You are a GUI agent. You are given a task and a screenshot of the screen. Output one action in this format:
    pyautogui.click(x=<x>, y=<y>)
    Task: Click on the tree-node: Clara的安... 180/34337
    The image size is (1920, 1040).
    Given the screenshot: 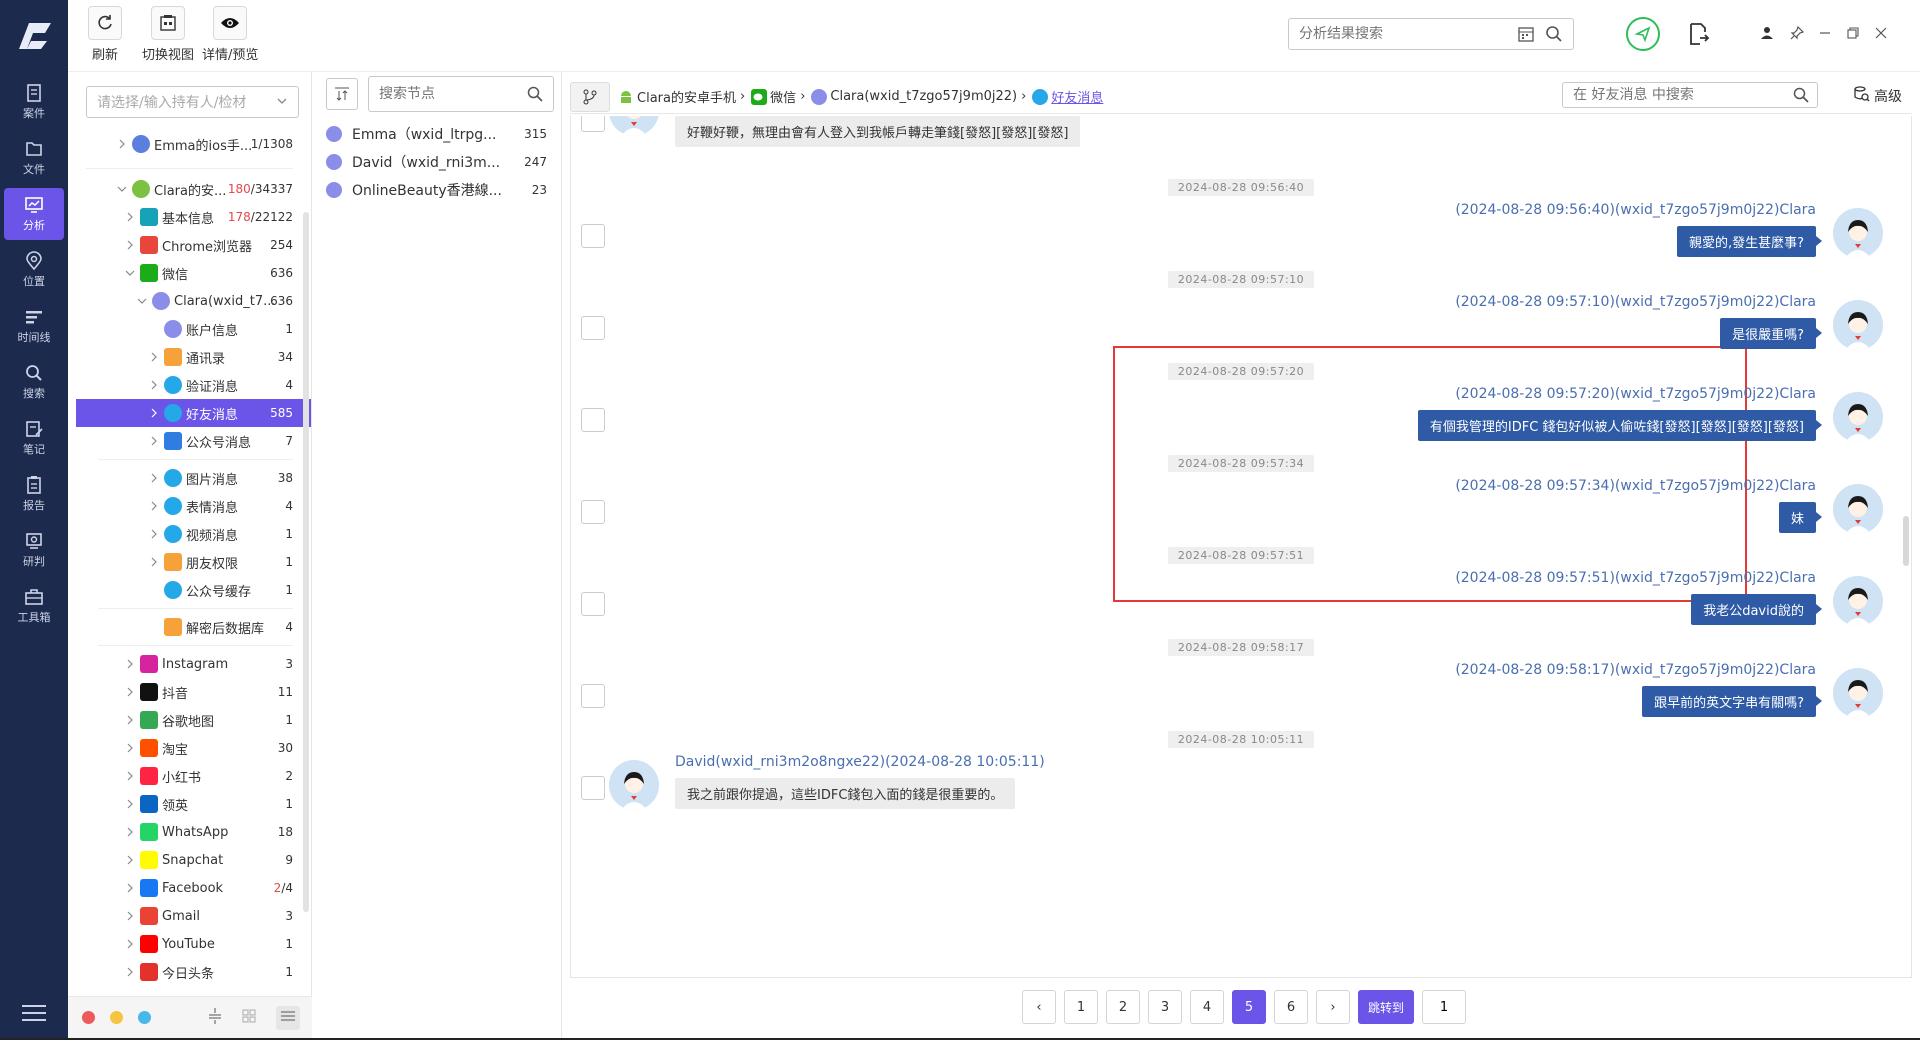 What is the action you would take?
    pyautogui.click(x=189, y=189)
    